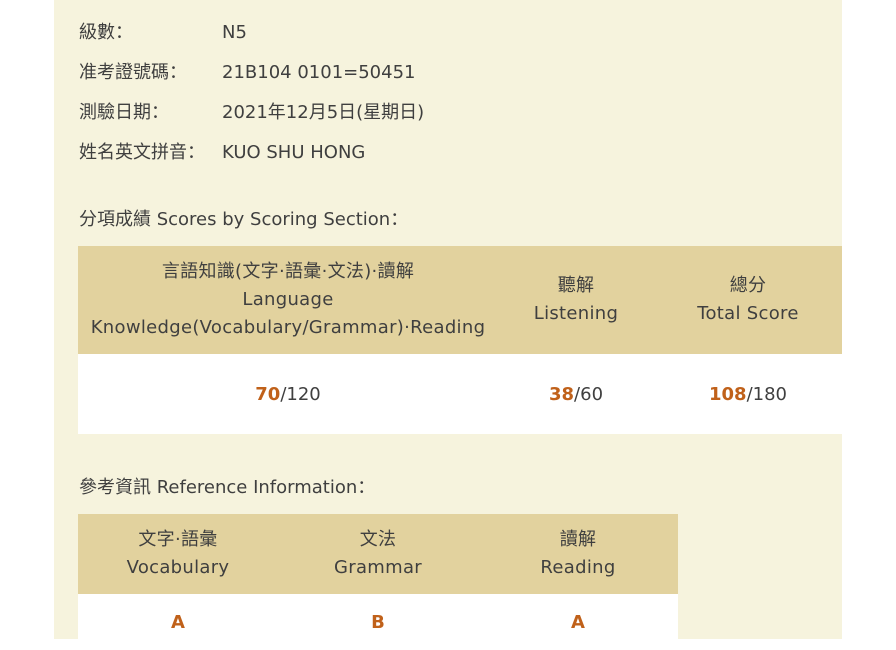  I want to click on score-language-reading-max: /120, so click(300, 394).